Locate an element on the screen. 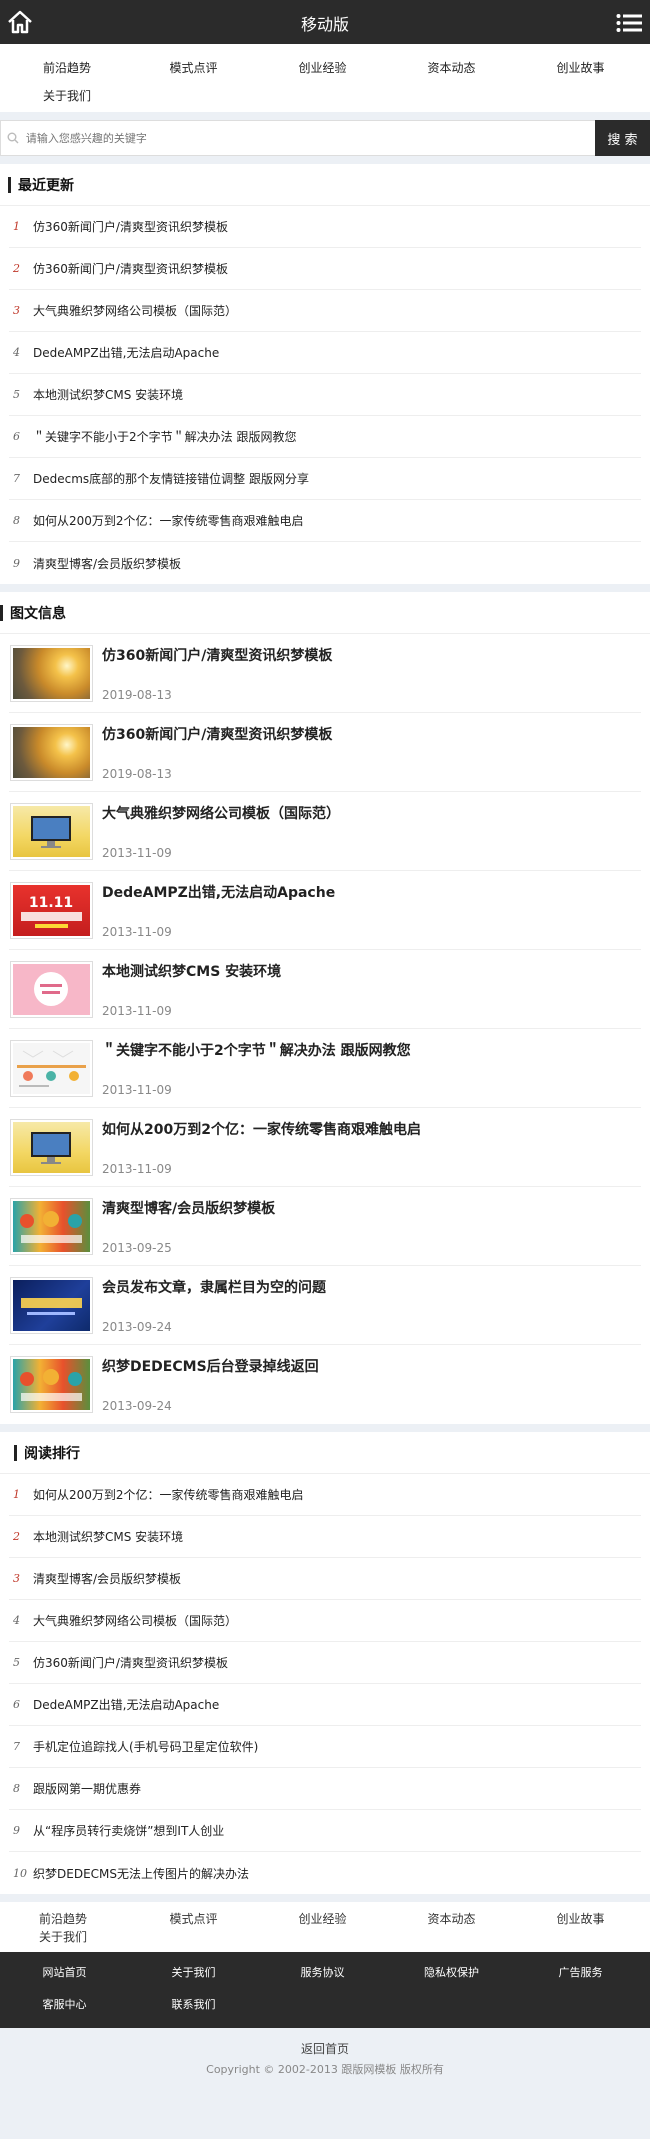 Image resolution: width=650 pixels, height=2139 pixels. list-item: ＂关键字不能小于2个字节＂解决办法 跟版网教您 2013-11-09 is located at coordinates (325, 1068).